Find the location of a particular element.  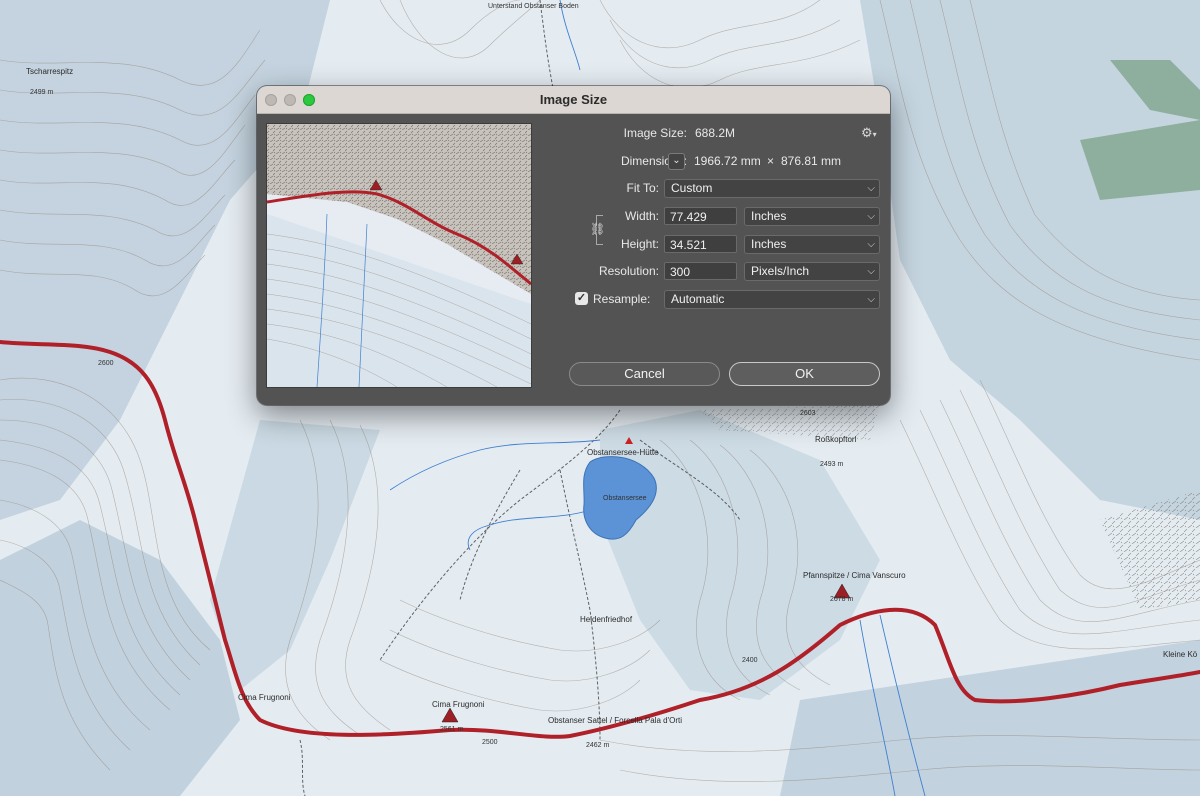

dialog-titlebar: Image Size is located at coordinates (573, 100).